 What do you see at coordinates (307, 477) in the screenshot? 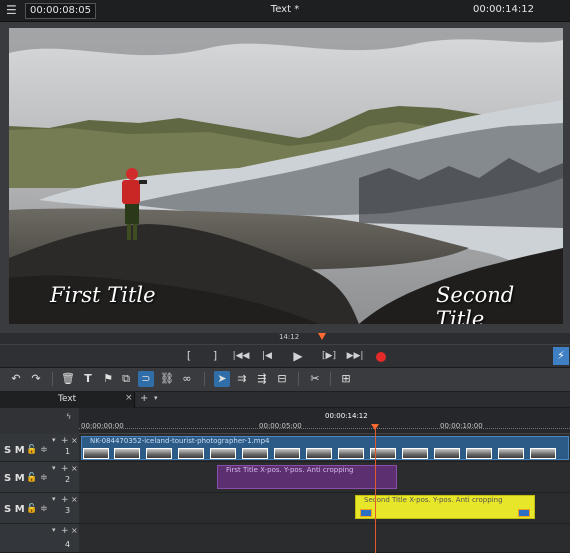
I see `first-title-clip: First Title X-pos. Y-pos. Anti cropping` at bounding box center [307, 477].